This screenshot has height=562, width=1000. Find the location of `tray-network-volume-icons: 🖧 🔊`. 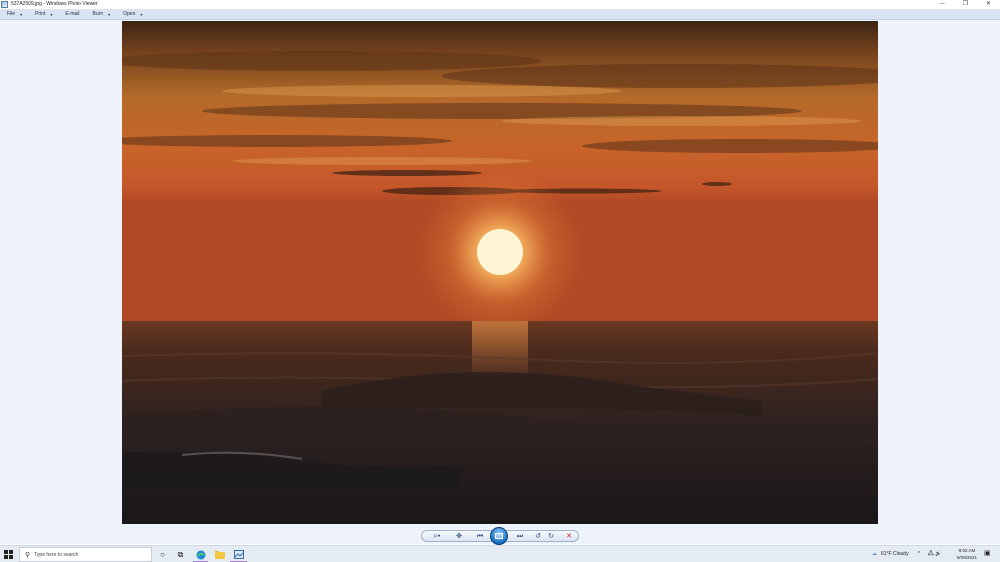

tray-network-volume-icons: 🖧 🔊 is located at coordinates (934, 554).